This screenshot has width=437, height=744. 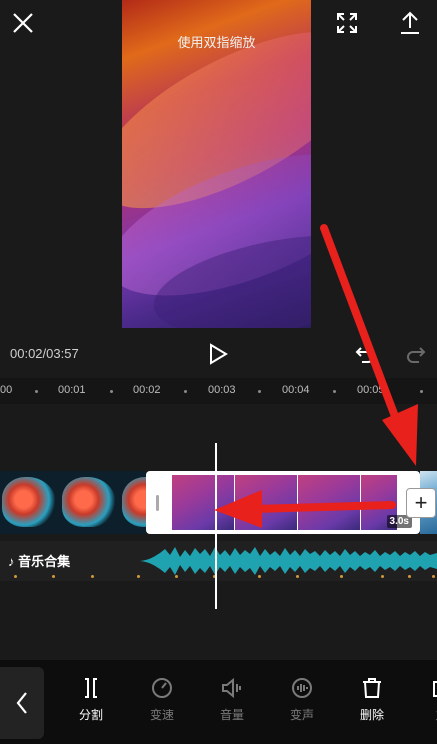 I want to click on ruler-tick: 00:05, so click(x=371, y=390).